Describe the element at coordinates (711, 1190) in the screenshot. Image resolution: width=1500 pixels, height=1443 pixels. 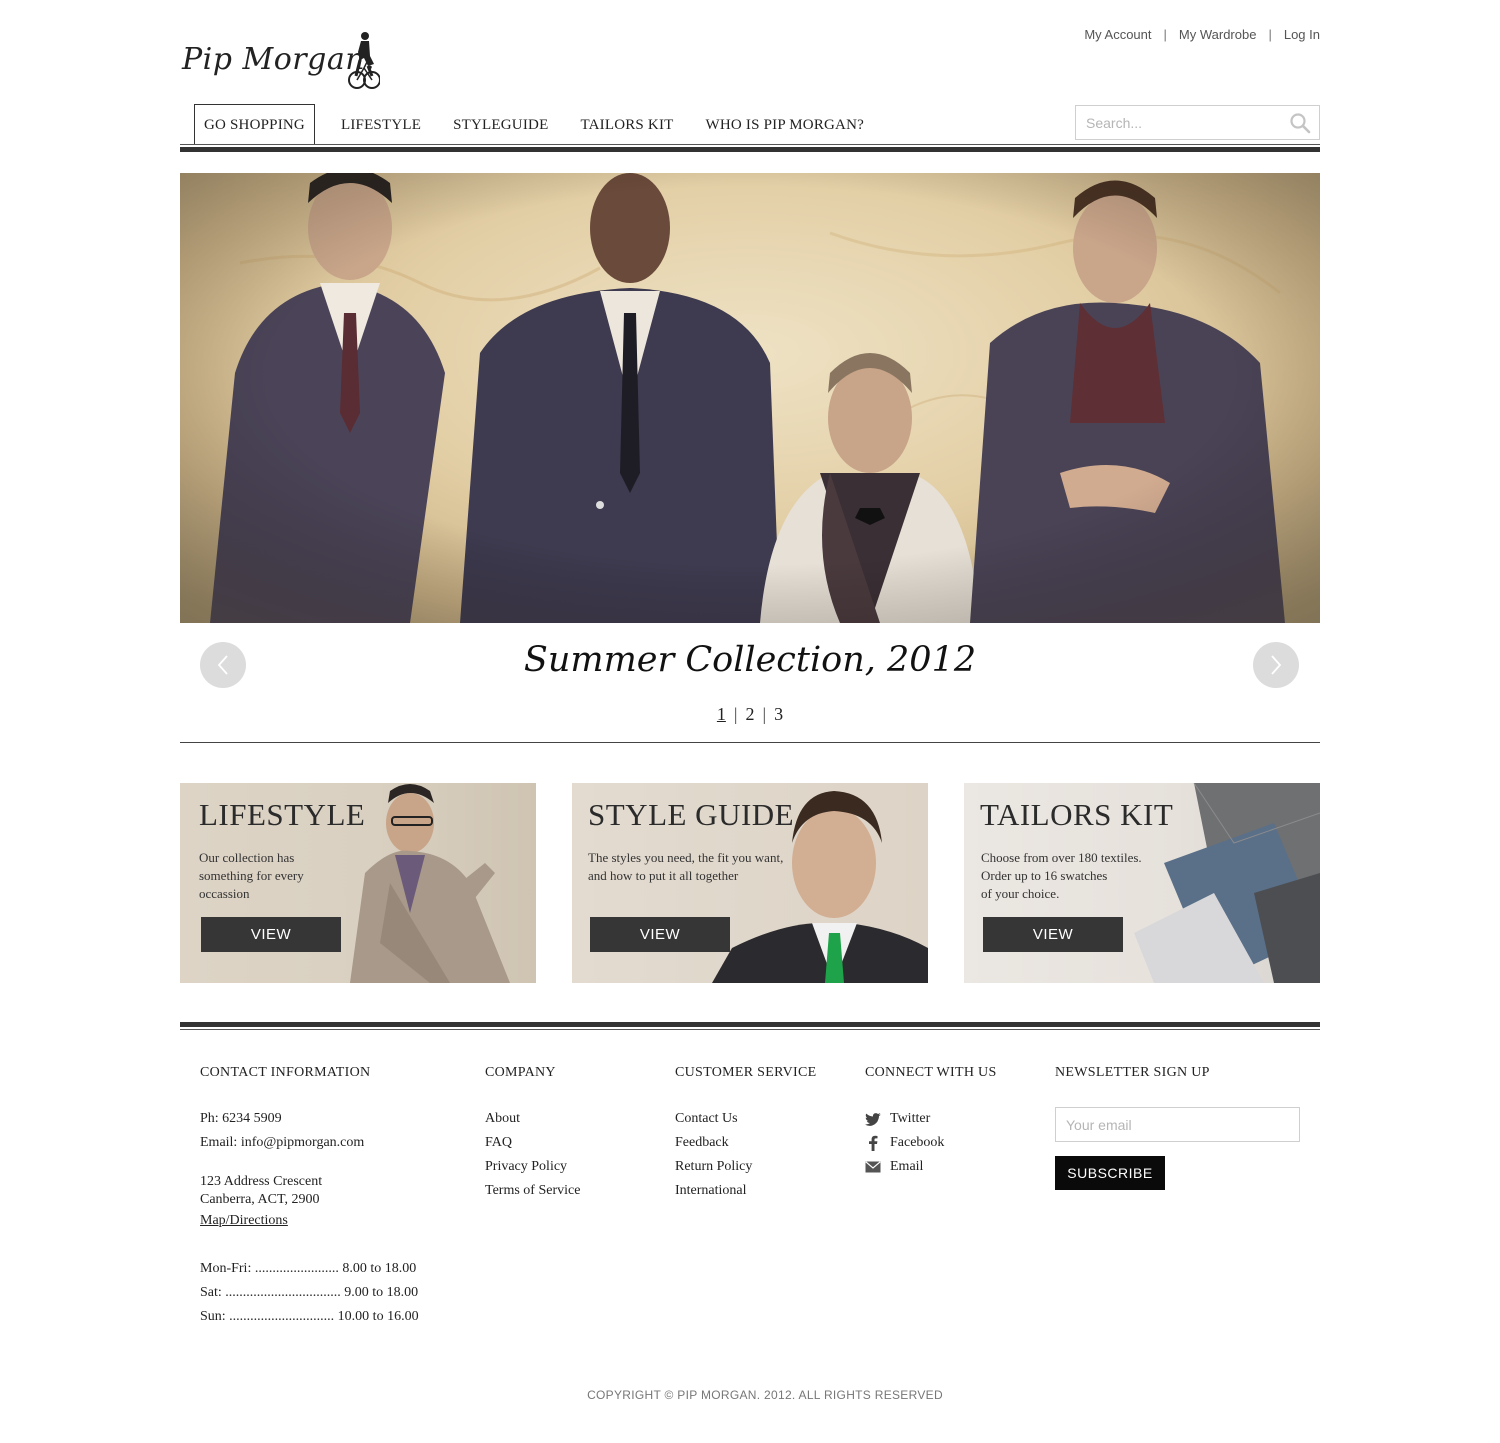
I see `international-link: International` at that location.